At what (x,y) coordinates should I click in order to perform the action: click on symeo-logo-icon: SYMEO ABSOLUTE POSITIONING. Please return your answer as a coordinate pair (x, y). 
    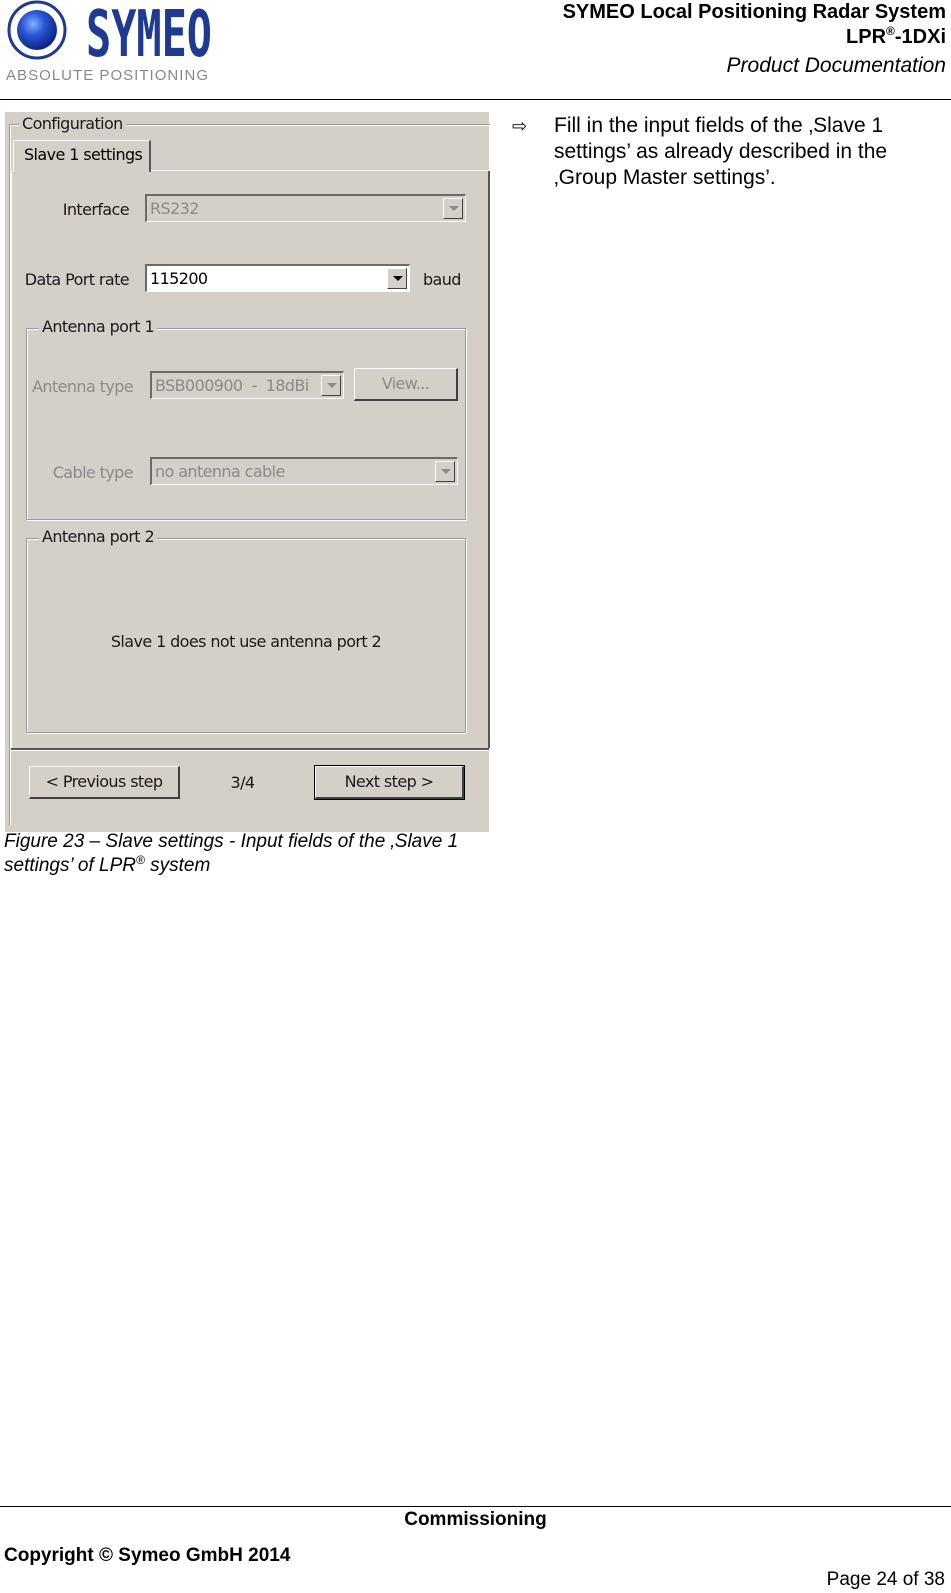
    Looking at the image, I should click on (109, 42).